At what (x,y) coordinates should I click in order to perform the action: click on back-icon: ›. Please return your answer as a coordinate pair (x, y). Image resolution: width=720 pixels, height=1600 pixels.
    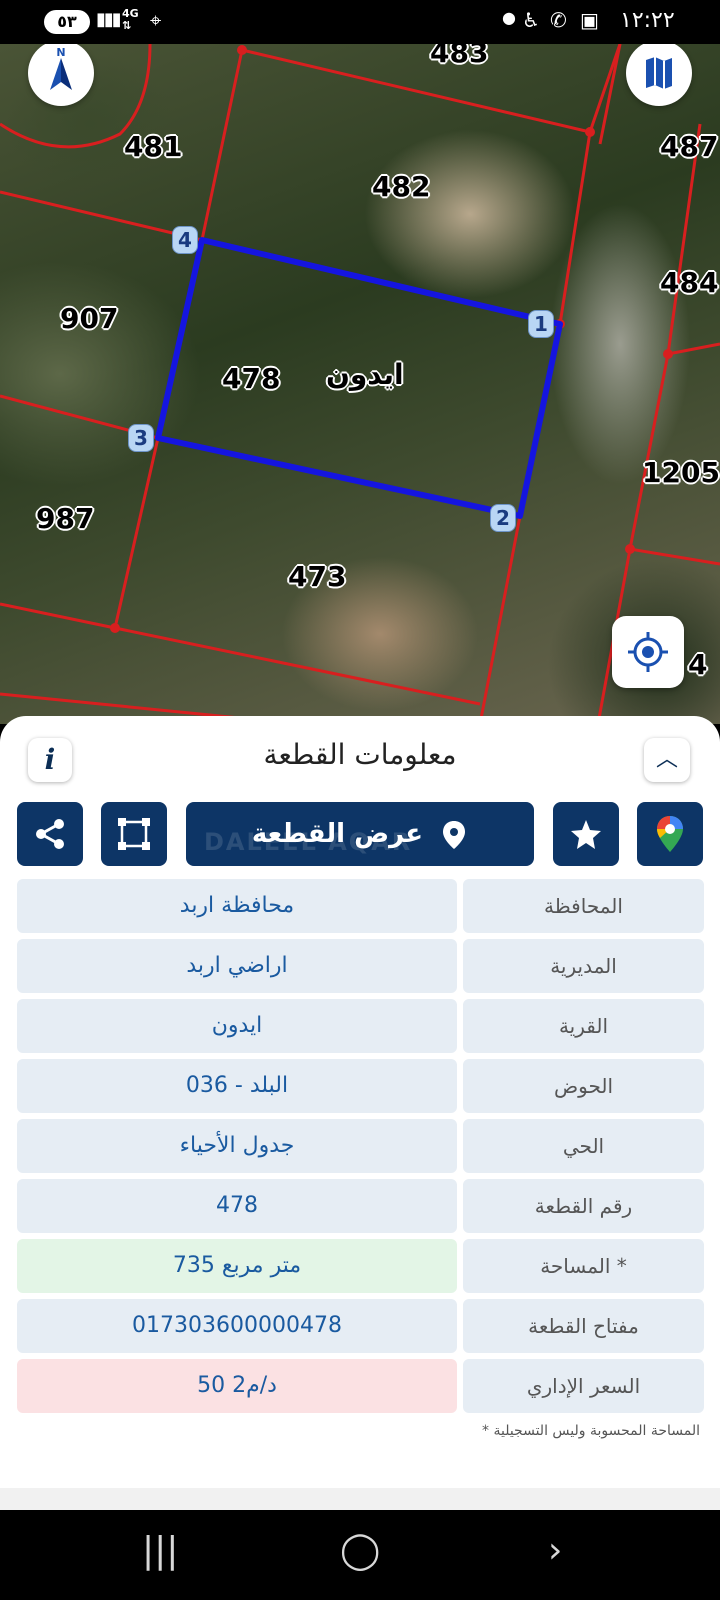
    Looking at the image, I should click on (555, 1550).